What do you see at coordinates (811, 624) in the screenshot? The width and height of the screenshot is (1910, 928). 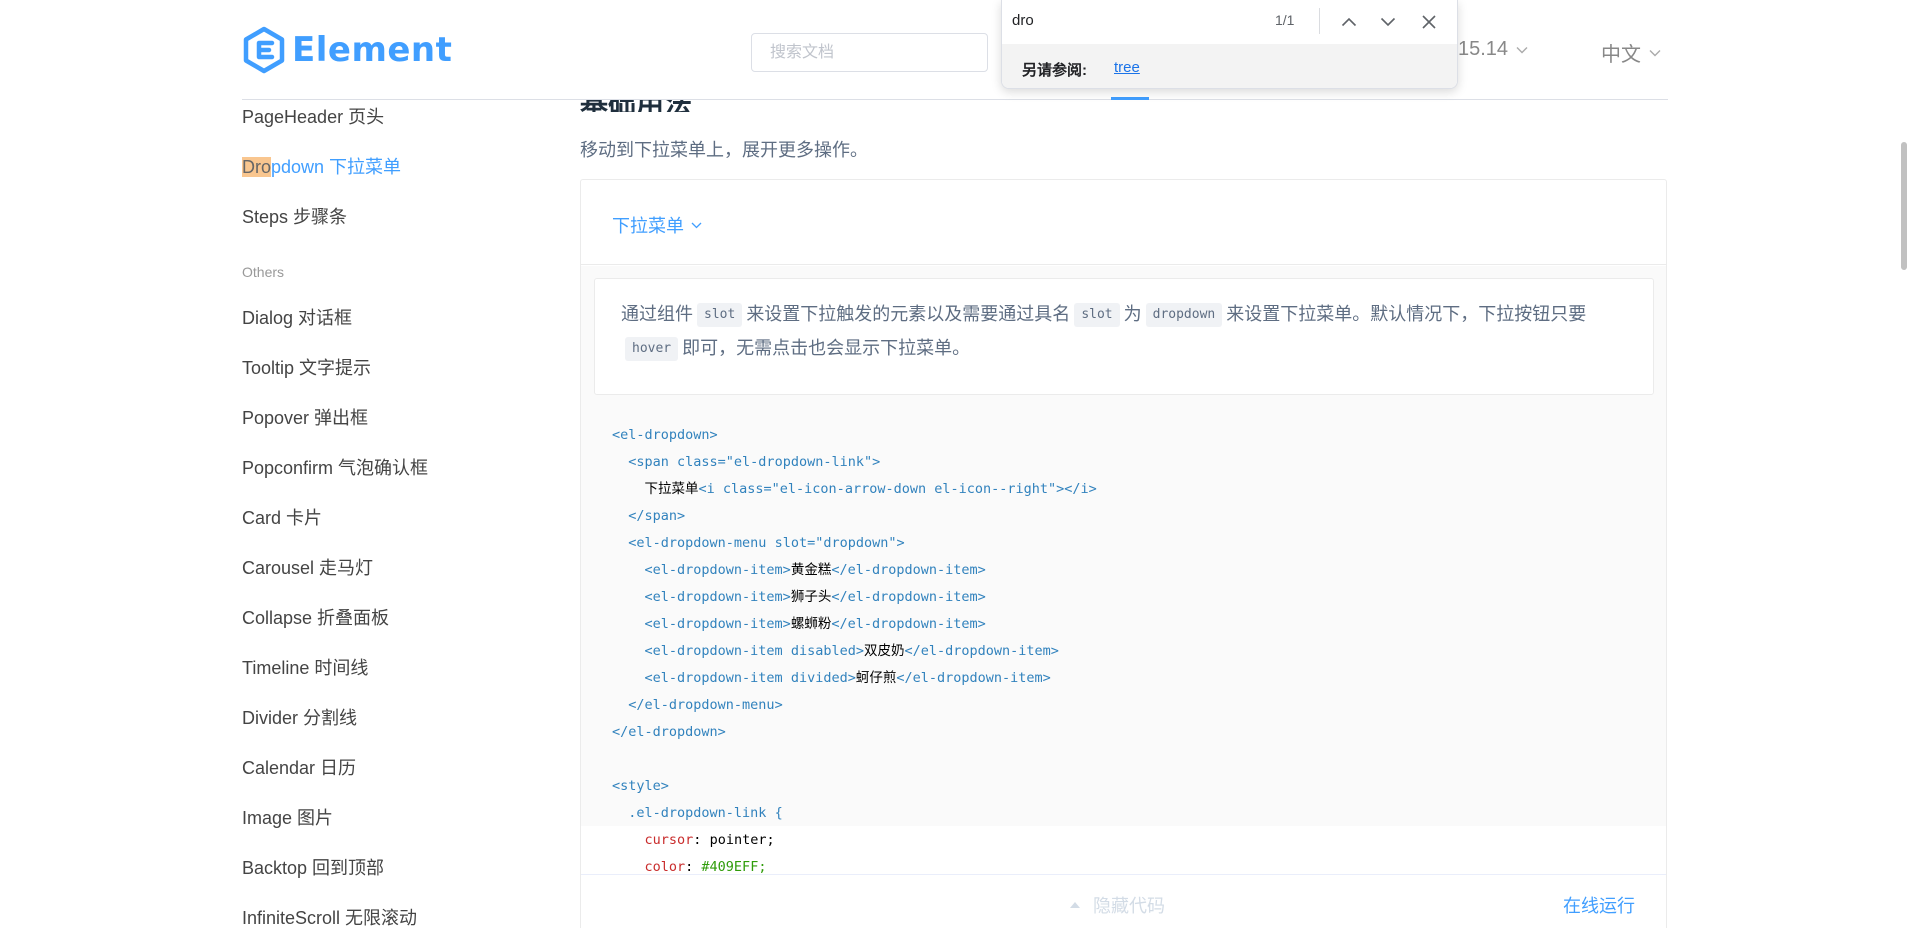 I see `code-text: 螺蛳粉` at bounding box center [811, 624].